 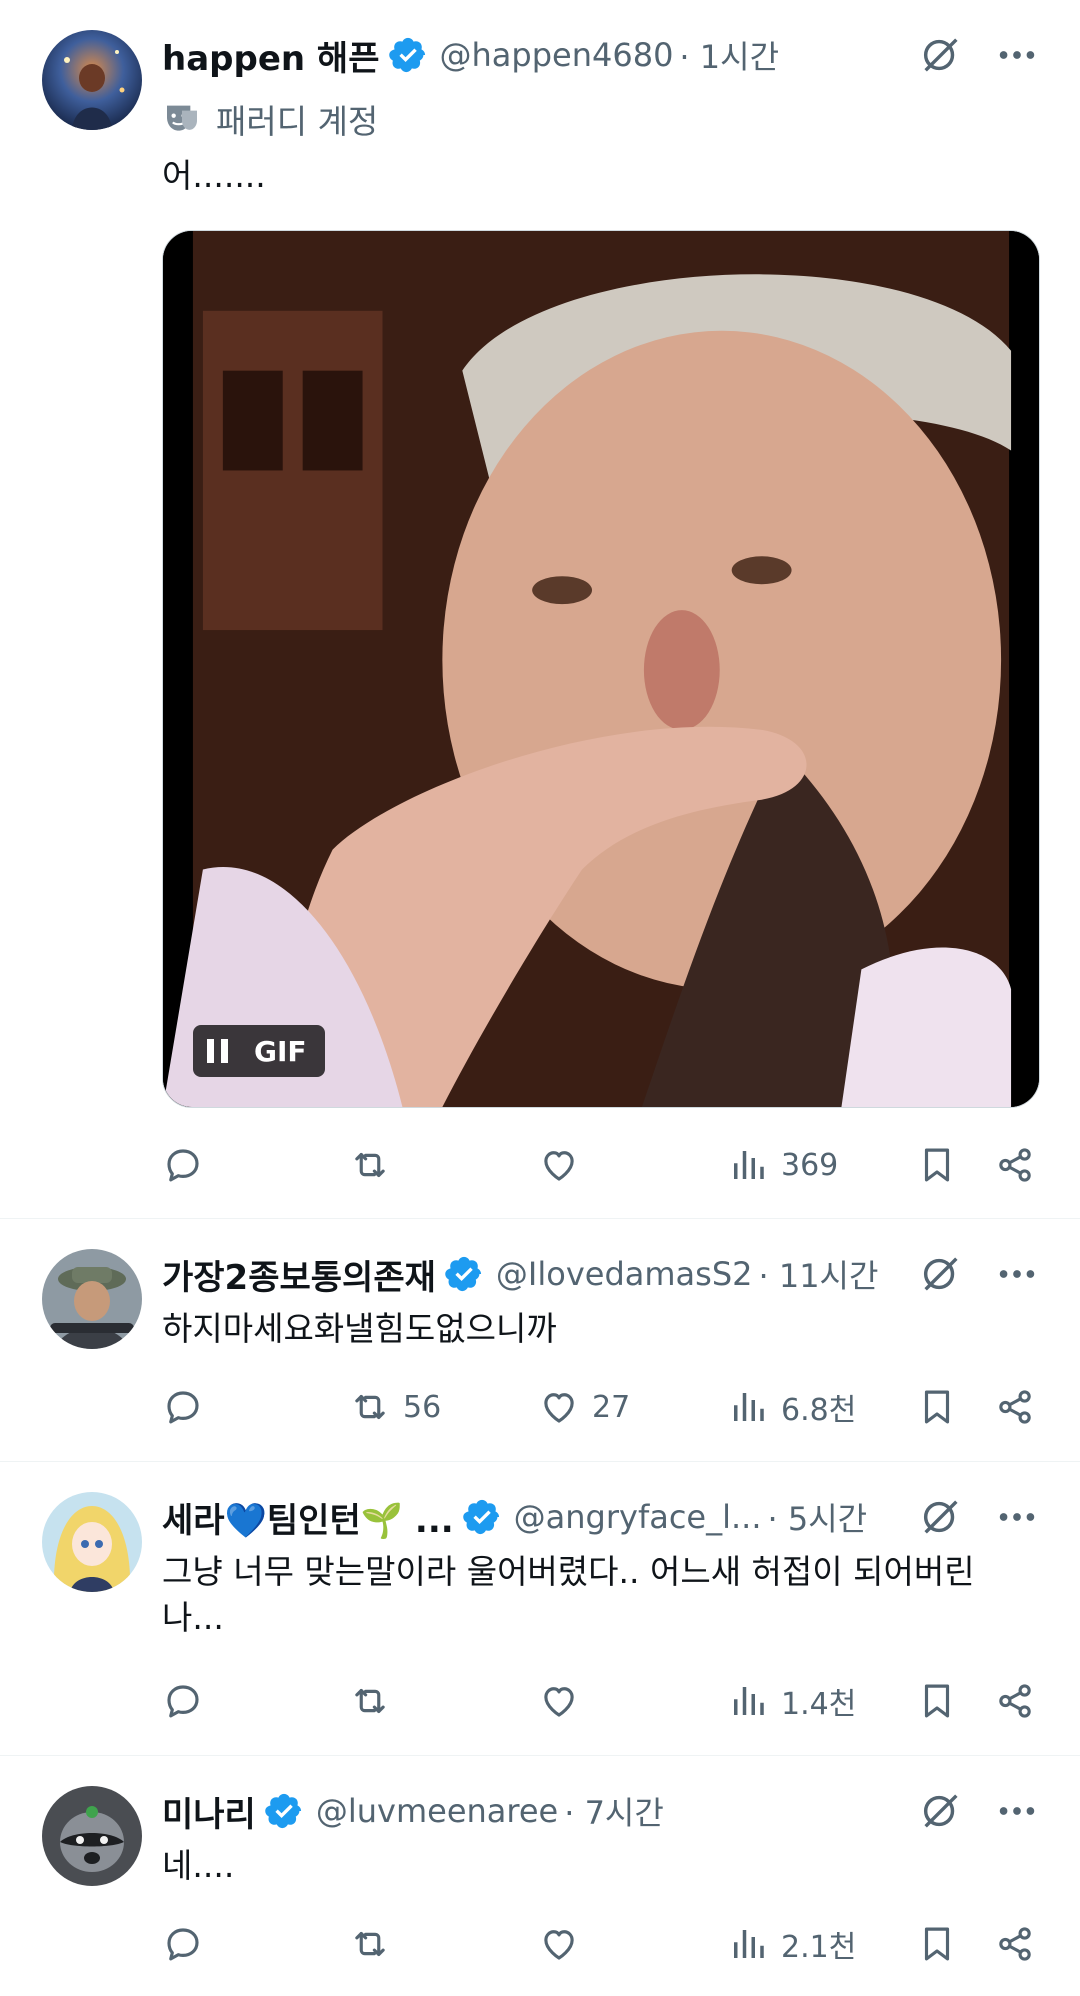 I want to click on tweet-text-line: 그냥 너무 맞는말이라 울어버렸다.. 어느새 허접이 되어버린, so click(x=568, y=1571).